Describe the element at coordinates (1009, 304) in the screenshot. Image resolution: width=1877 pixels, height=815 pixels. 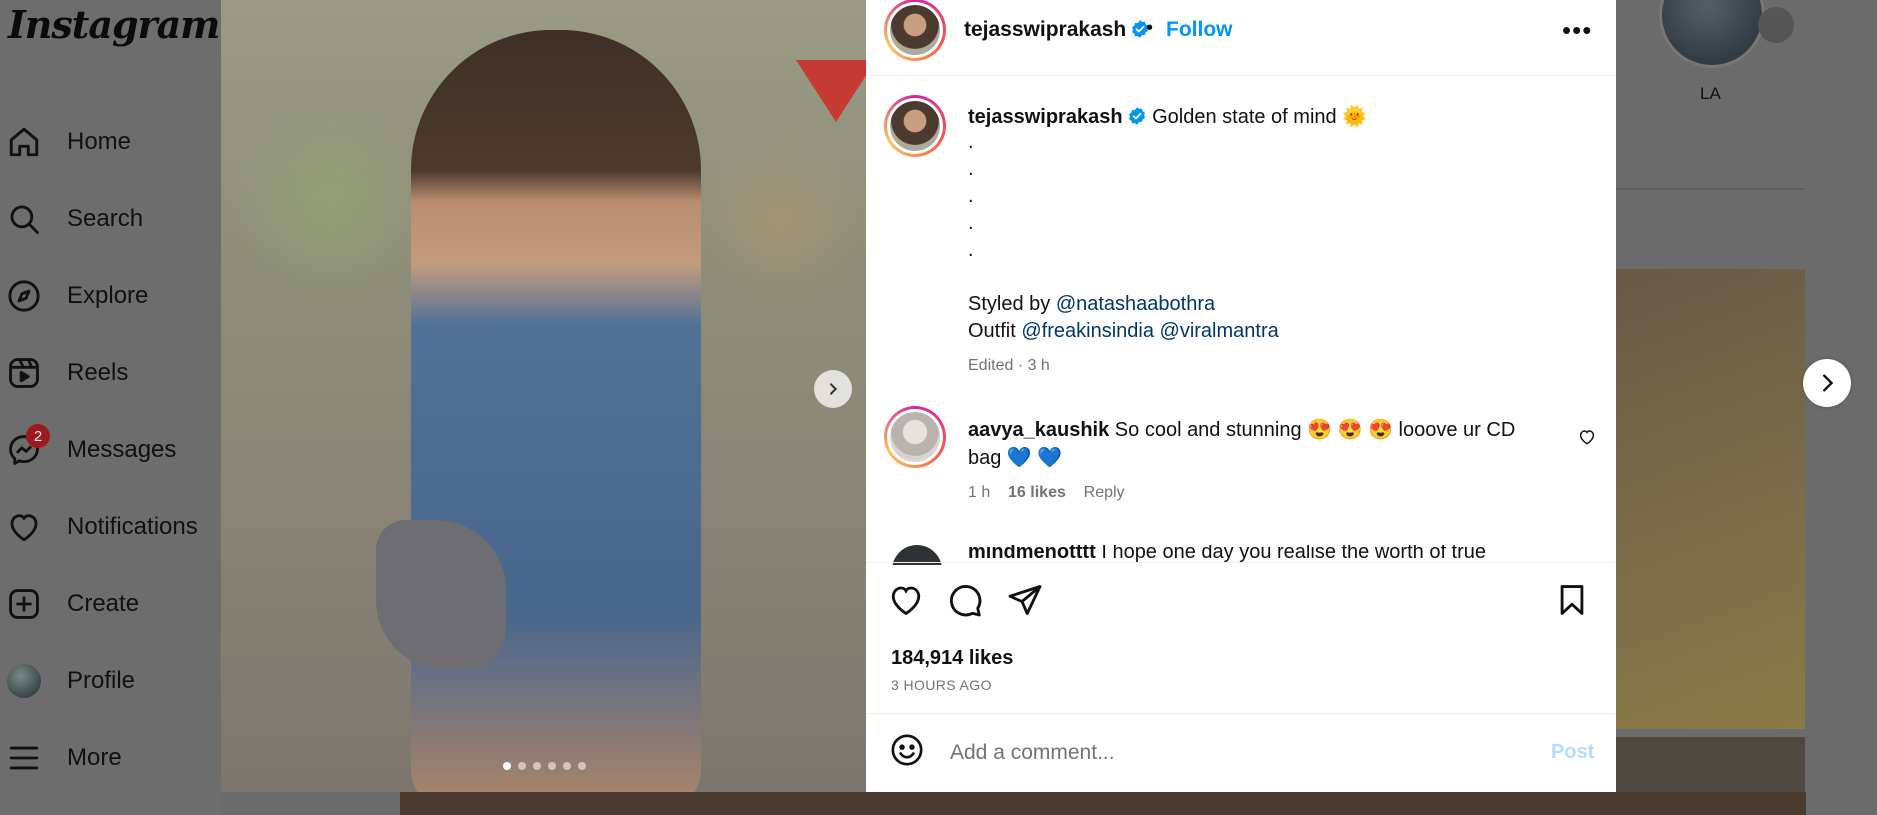
I see `styled-by-label: Styled by` at that location.